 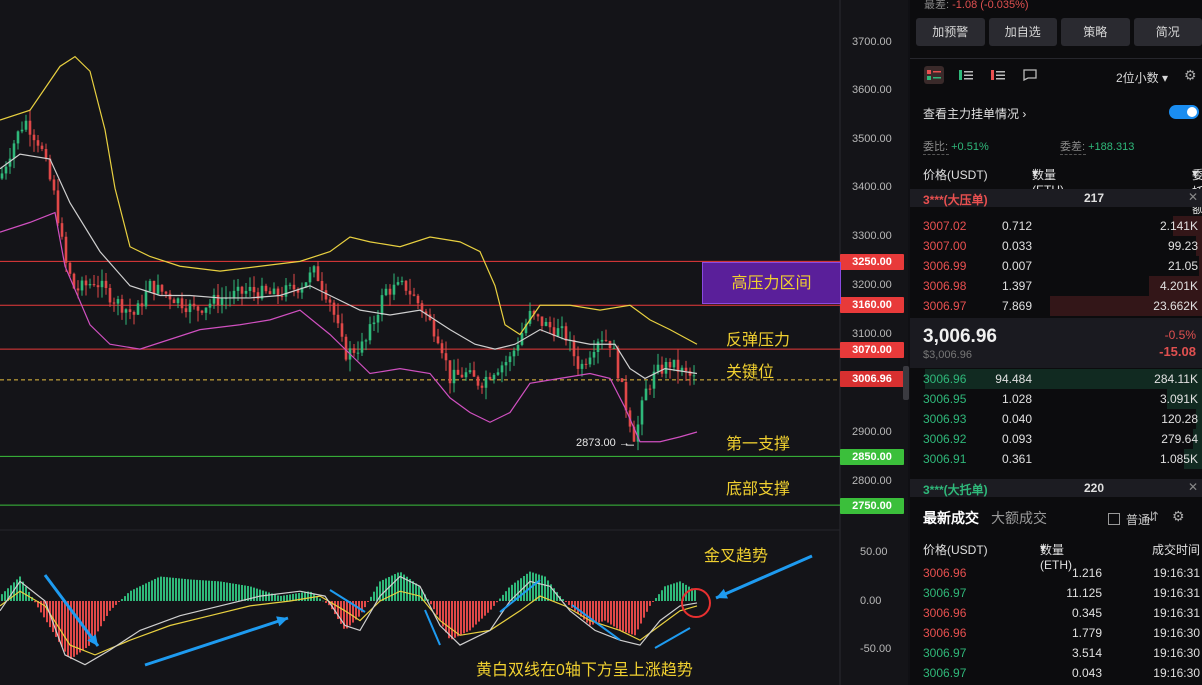 What do you see at coordinates (1056, 379) in the screenshot?
I see `bid-row: 3006.96 94.484 284.11K` at bounding box center [1056, 379].